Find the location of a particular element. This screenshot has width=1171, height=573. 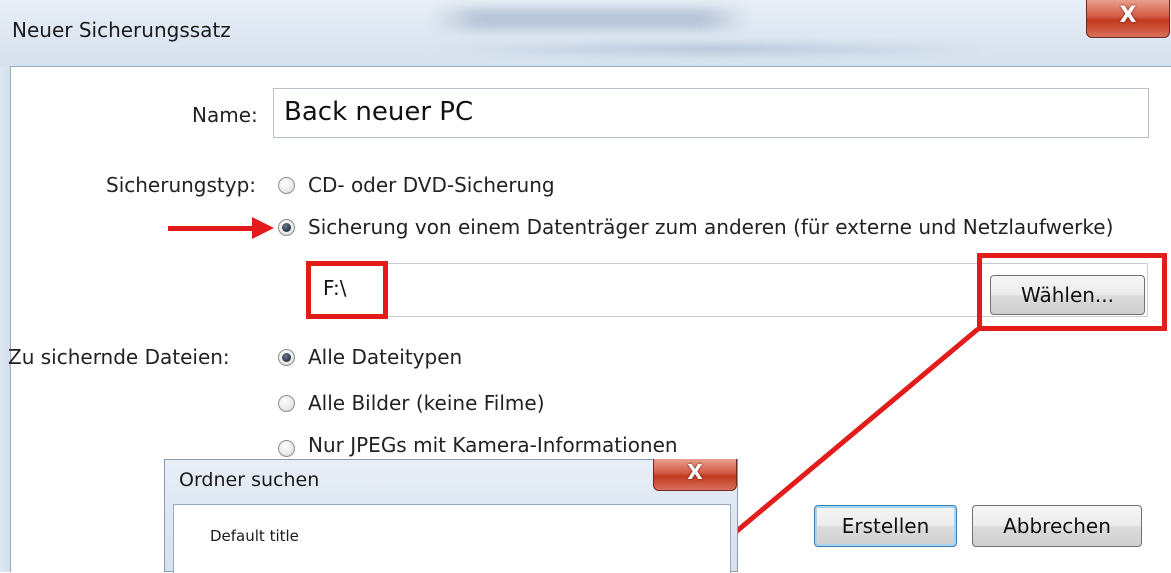

files-to-backup-label: Zu sichernde Dateien: is located at coordinates (119, 357).